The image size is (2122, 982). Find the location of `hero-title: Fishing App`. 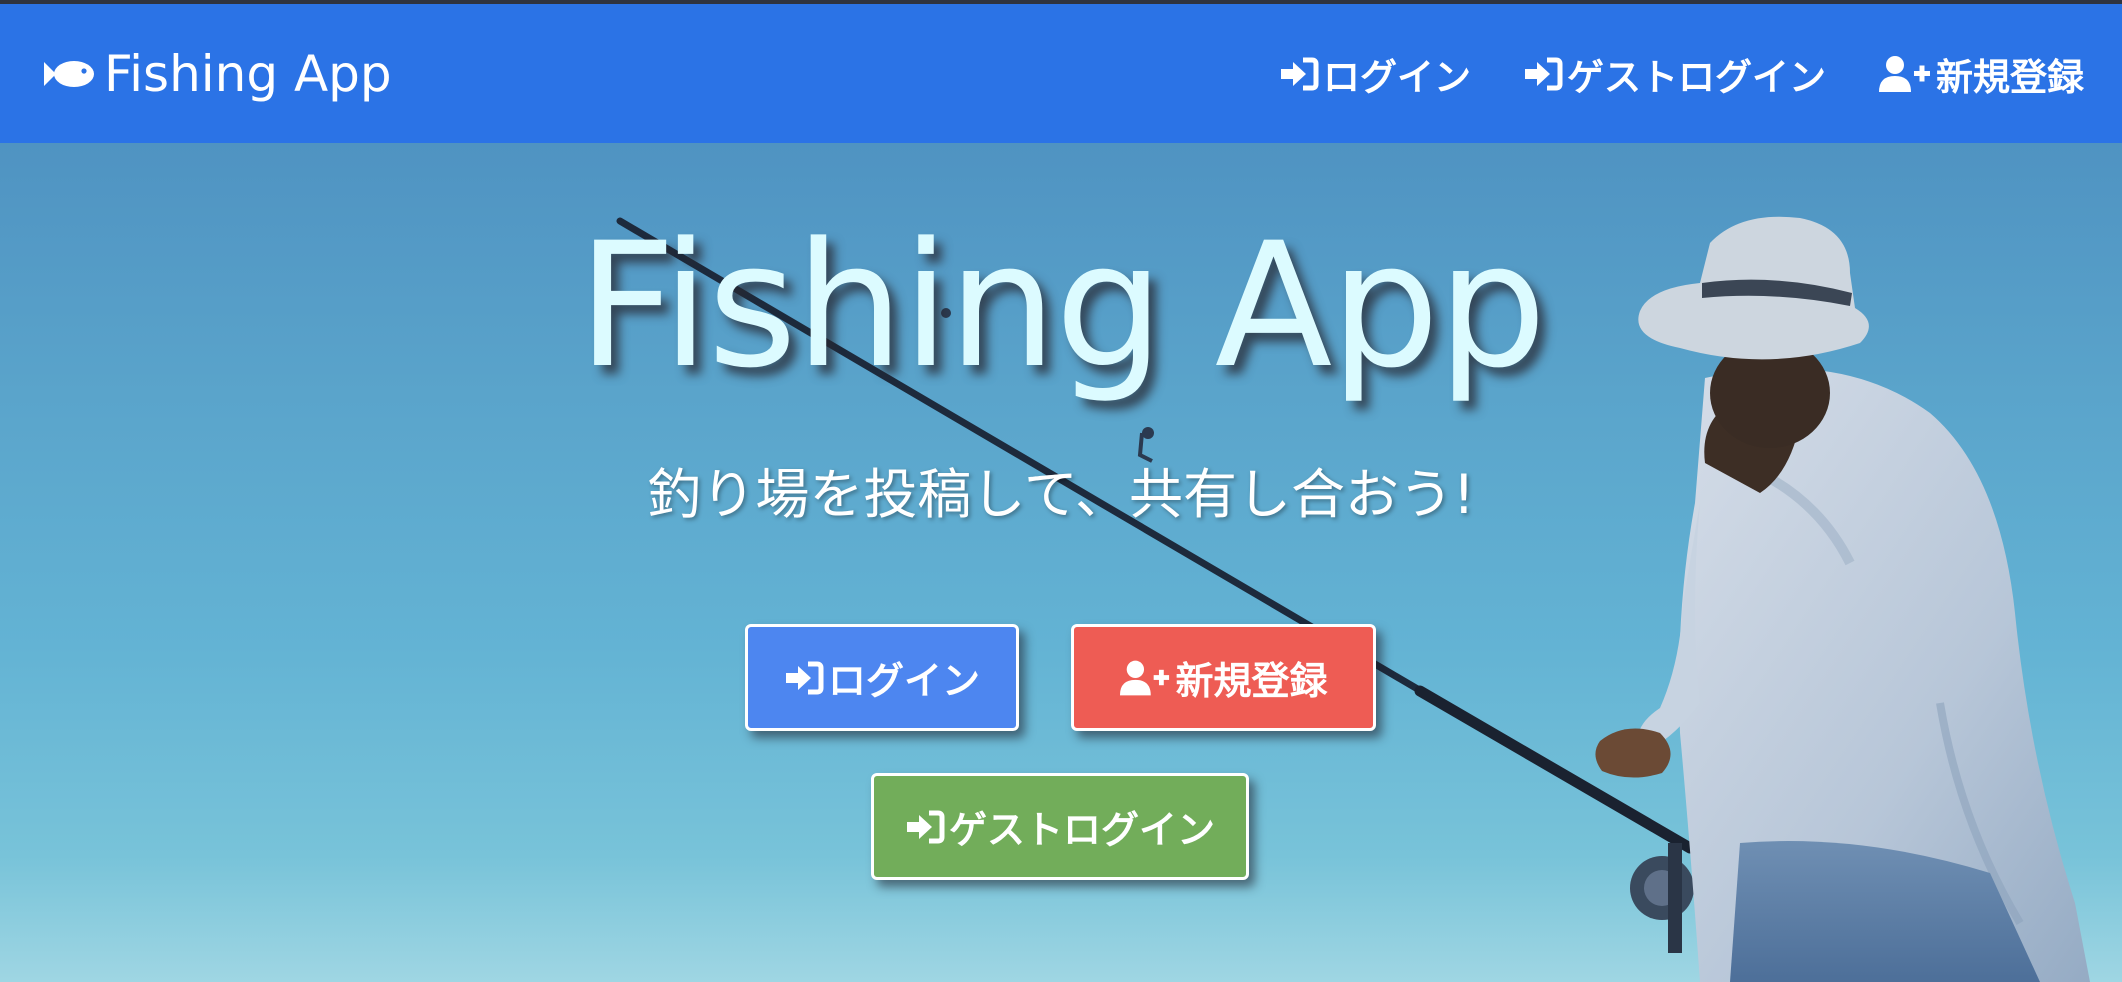

hero-title: Fishing App is located at coordinates (1062, 305).